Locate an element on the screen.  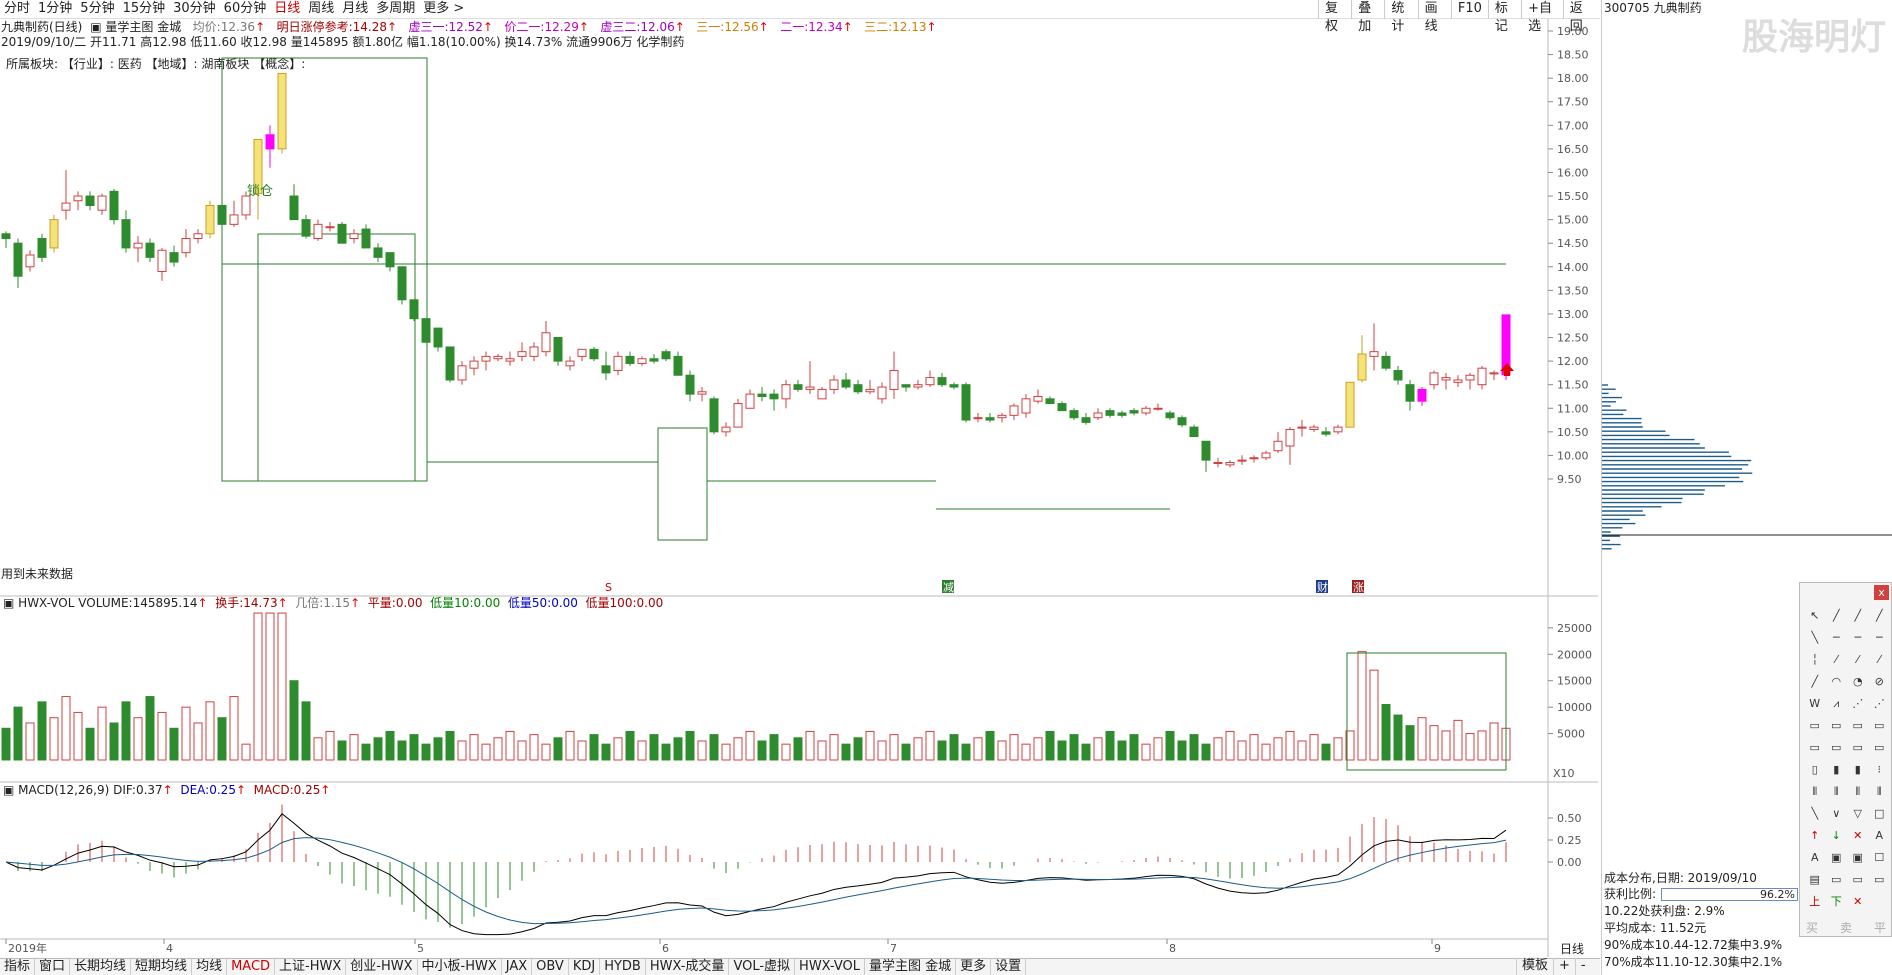
bottom-tab-12: HYDB is located at coordinates (623, 967).